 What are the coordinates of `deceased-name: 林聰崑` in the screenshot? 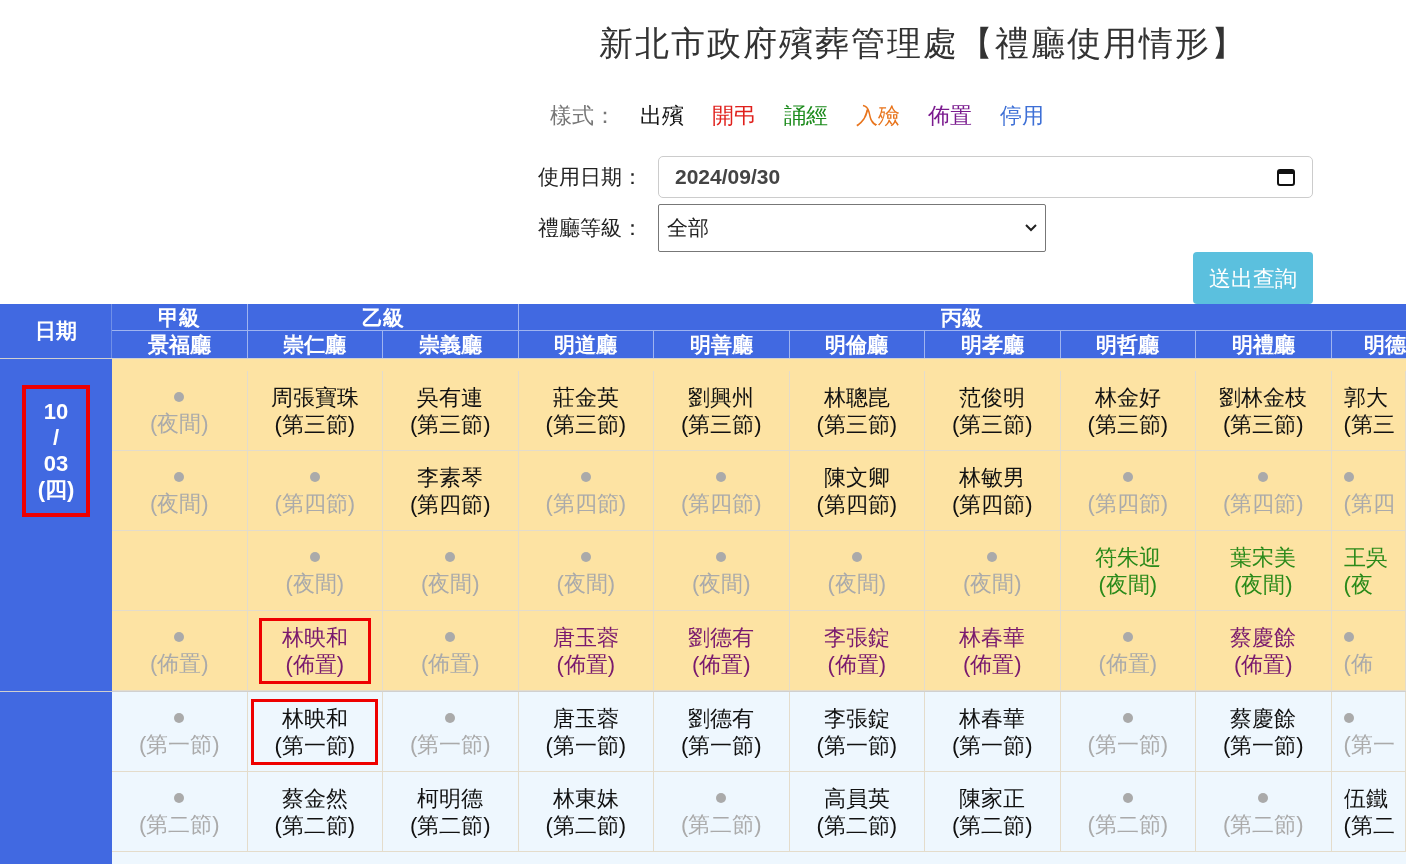 It's located at (856, 397).